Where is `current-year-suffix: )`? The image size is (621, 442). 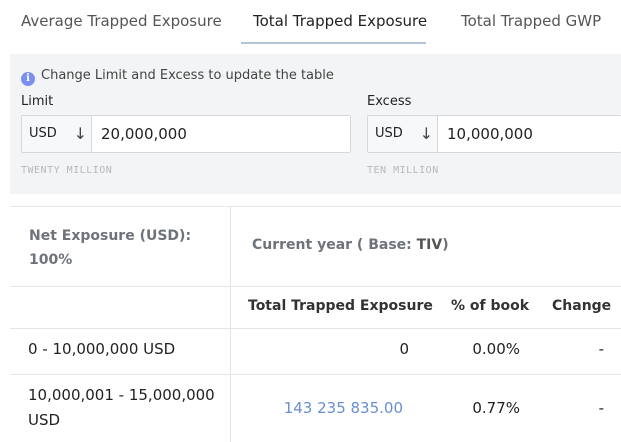 current-year-suffix: ) is located at coordinates (445, 245).